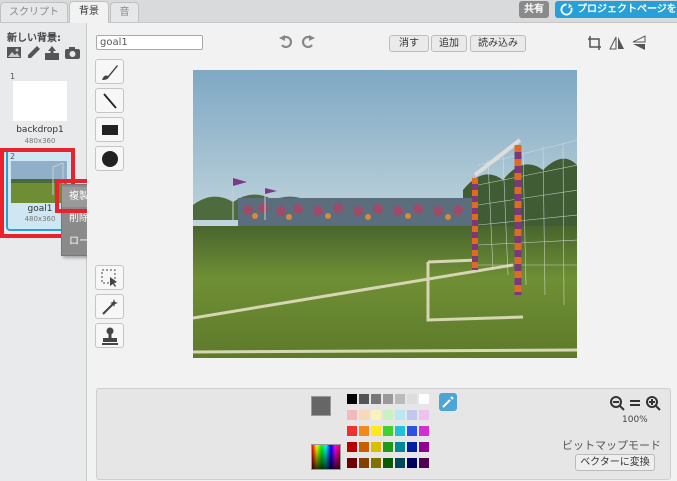  I want to click on stamp-tool, so click(109, 335).